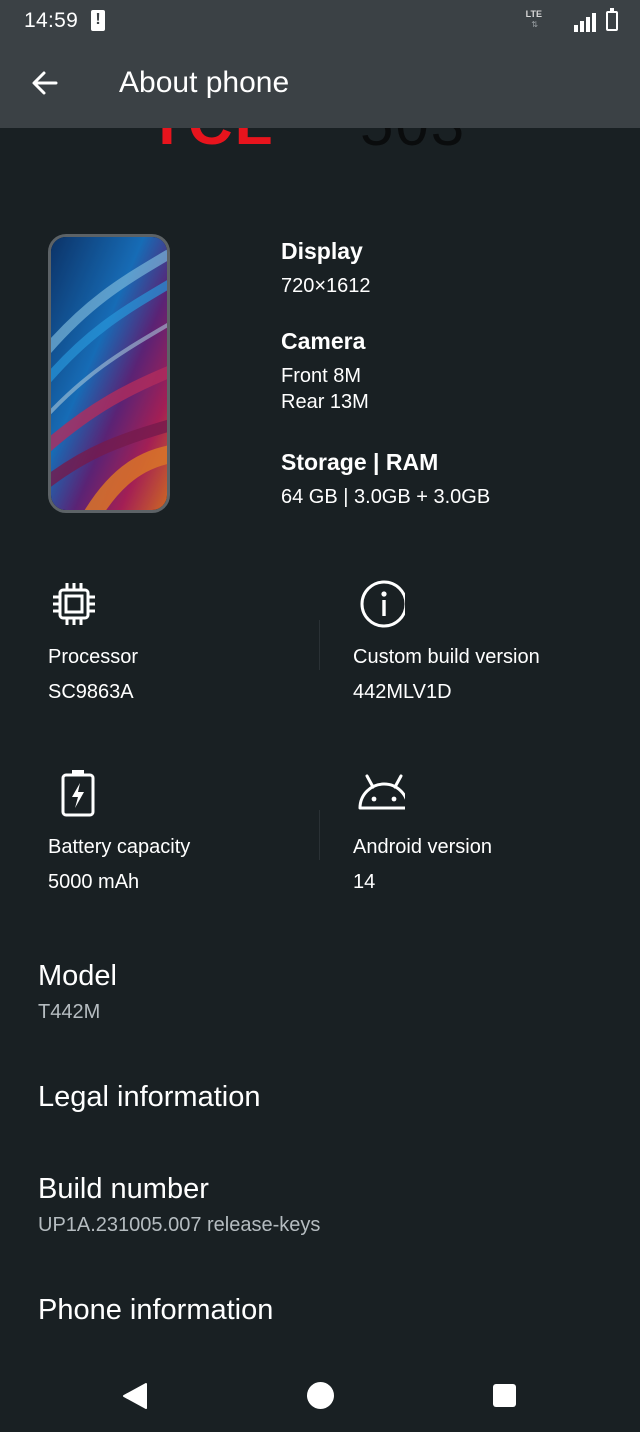  What do you see at coordinates (78, 793) in the screenshot?
I see `battery-charging-icon` at bounding box center [78, 793].